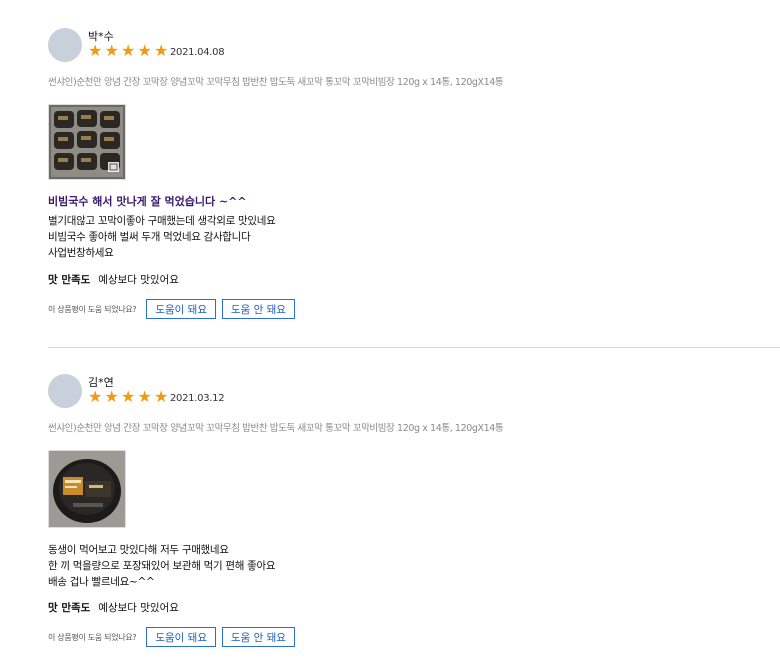 This screenshot has width=780, height=662. What do you see at coordinates (101, 582) in the screenshot?
I see `review-body-line: 배송 겁나 빨르네요~^^` at bounding box center [101, 582].